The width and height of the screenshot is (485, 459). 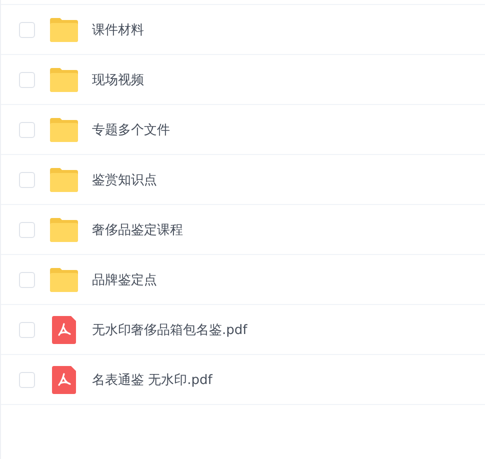 What do you see at coordinates (124, 179) in the screenshot?
I see `file-name: 鉴赏知识点` at bounding box center [124, 179].